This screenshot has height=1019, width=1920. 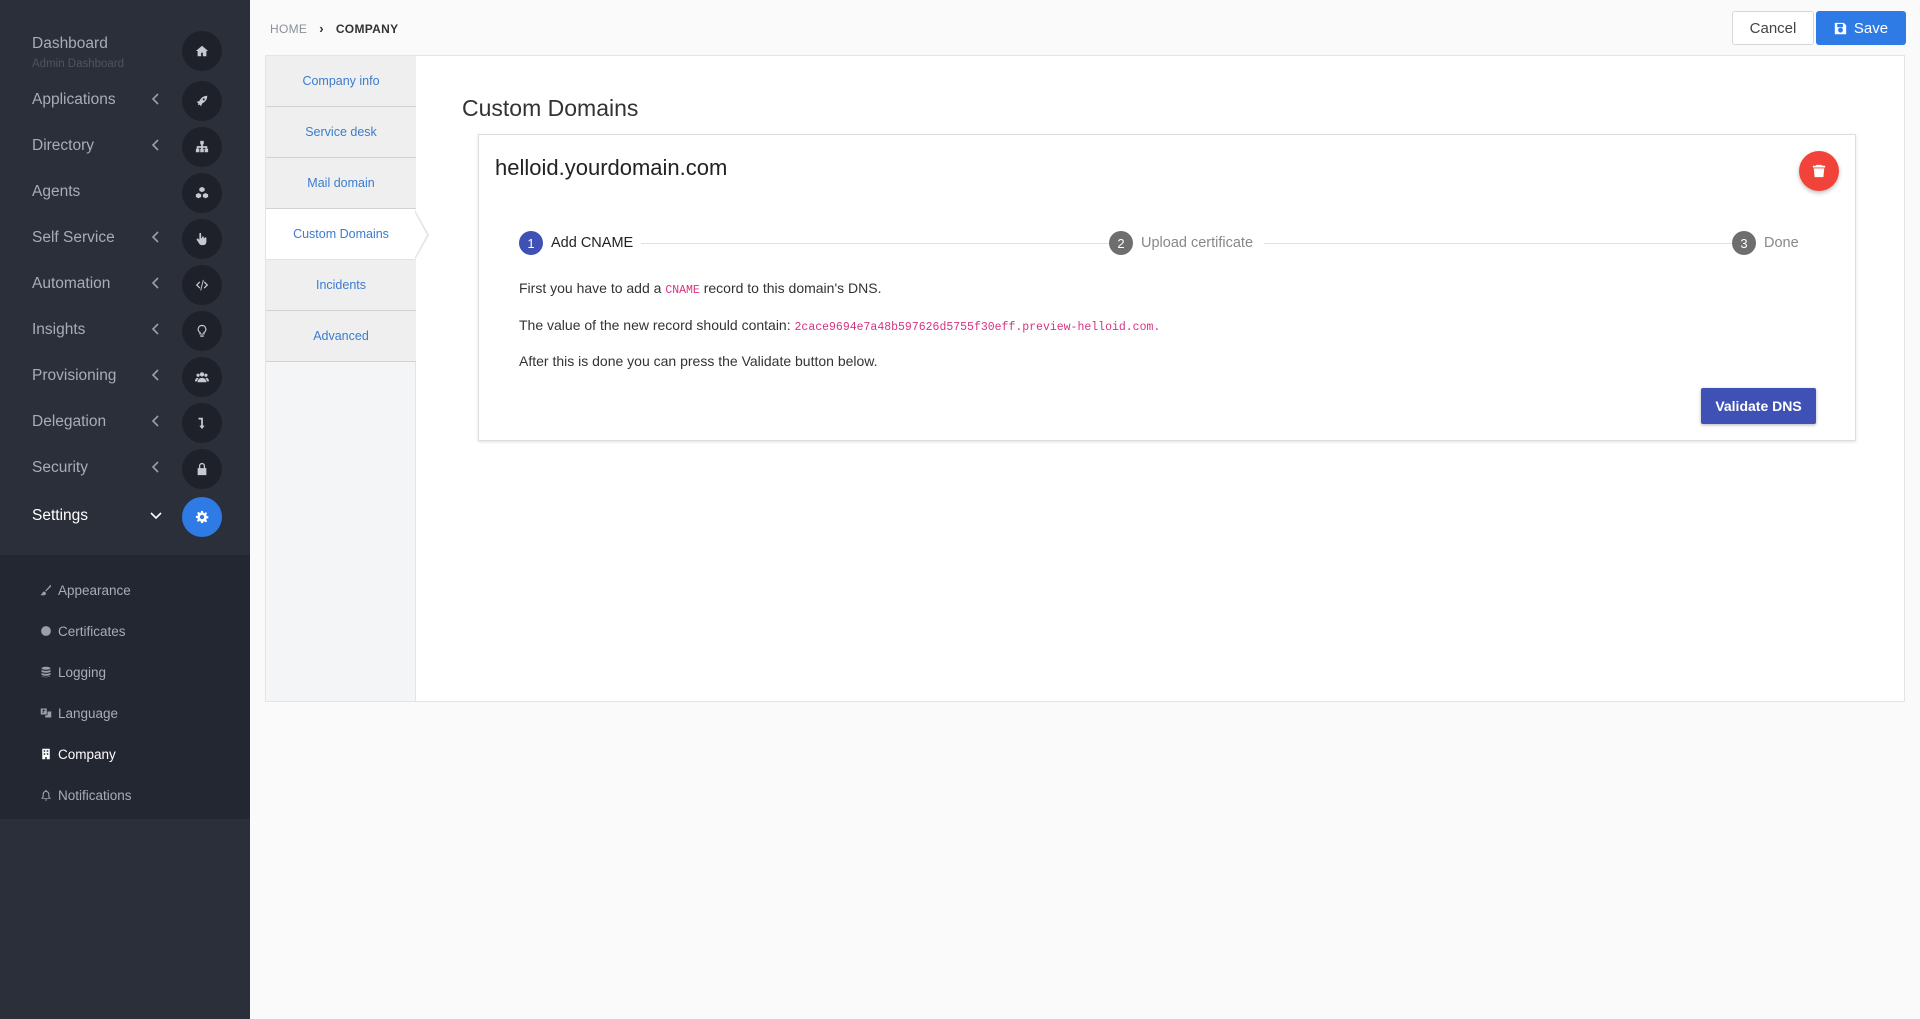 What do you see at coordinates (202, 377) in the screenshot?
I see `users-icon` at bounding box center [202, 377].